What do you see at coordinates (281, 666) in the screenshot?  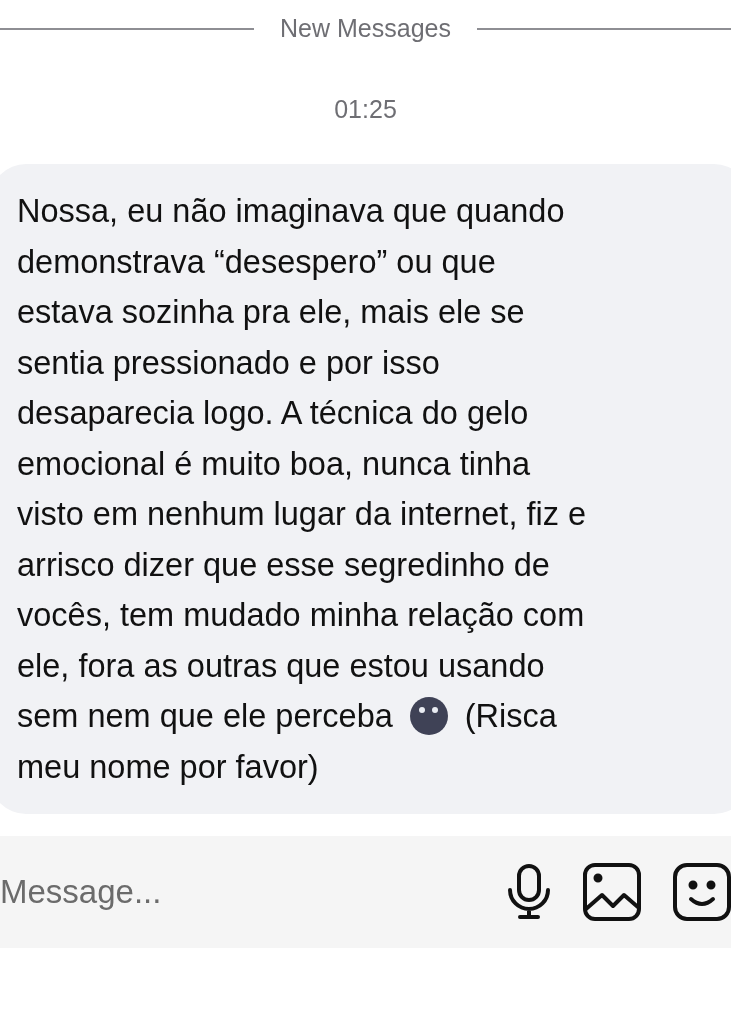 I see `message-line: ele, fora as outras que estou usando` at bounding box center [281, 666].